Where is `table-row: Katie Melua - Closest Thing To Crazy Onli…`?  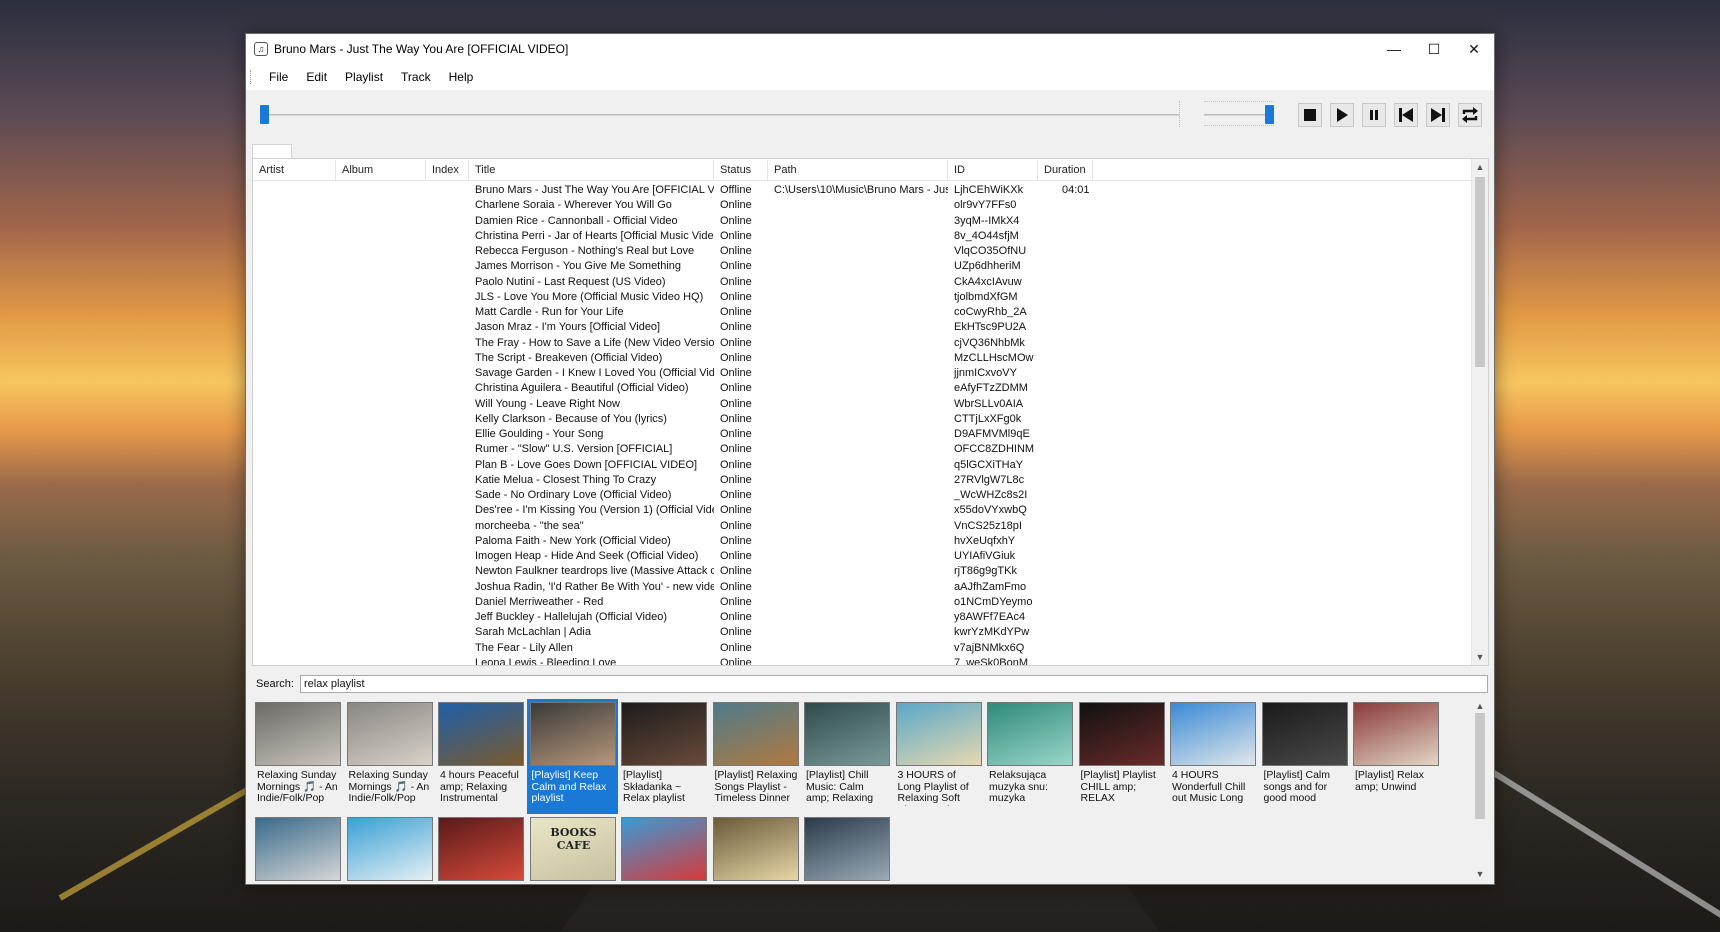 table-row: Katie Melua - Closest Thing To Crazy Onli… is located at coordinates (862, 480).